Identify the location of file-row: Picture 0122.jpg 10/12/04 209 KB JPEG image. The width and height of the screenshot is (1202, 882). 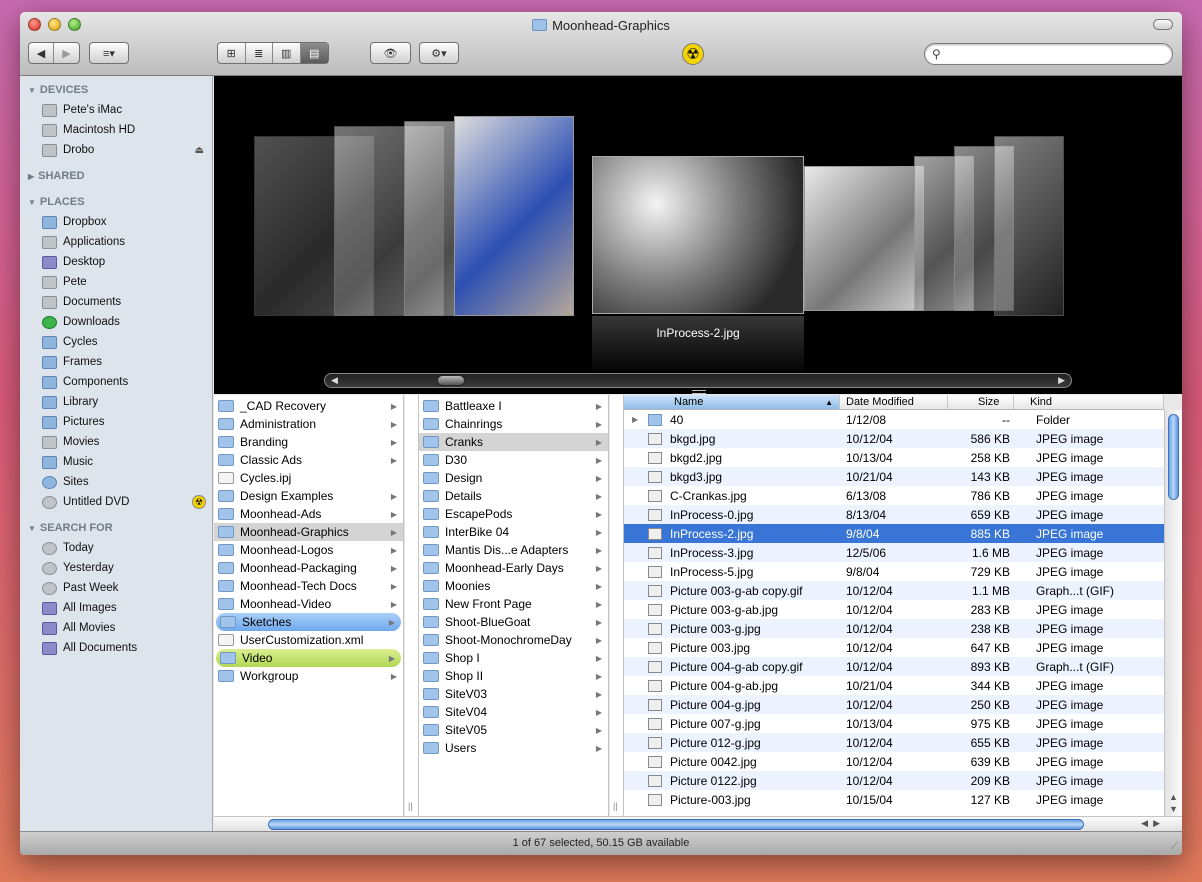
(894, 780).